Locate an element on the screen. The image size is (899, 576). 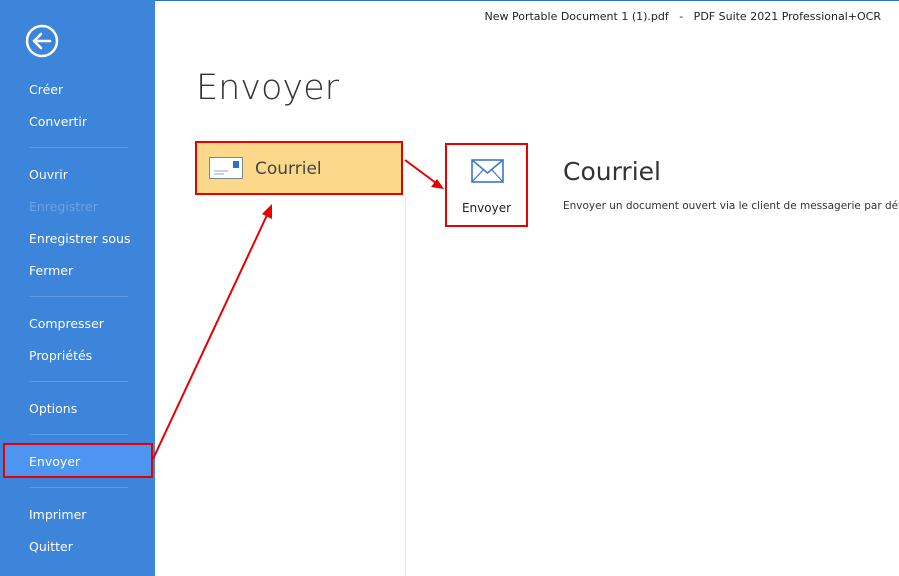
sidebar-item-ouvrir: Ouvrir is located at coordinates (48, 174).